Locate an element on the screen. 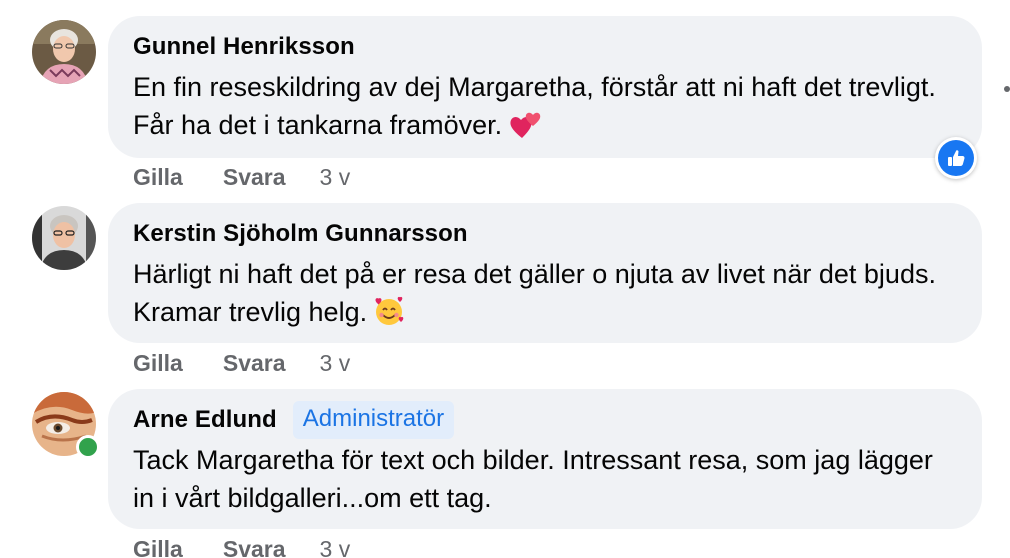 This screenshot has height=558, width=1010. like-reaction-icon is located at coordinates (956, 158).